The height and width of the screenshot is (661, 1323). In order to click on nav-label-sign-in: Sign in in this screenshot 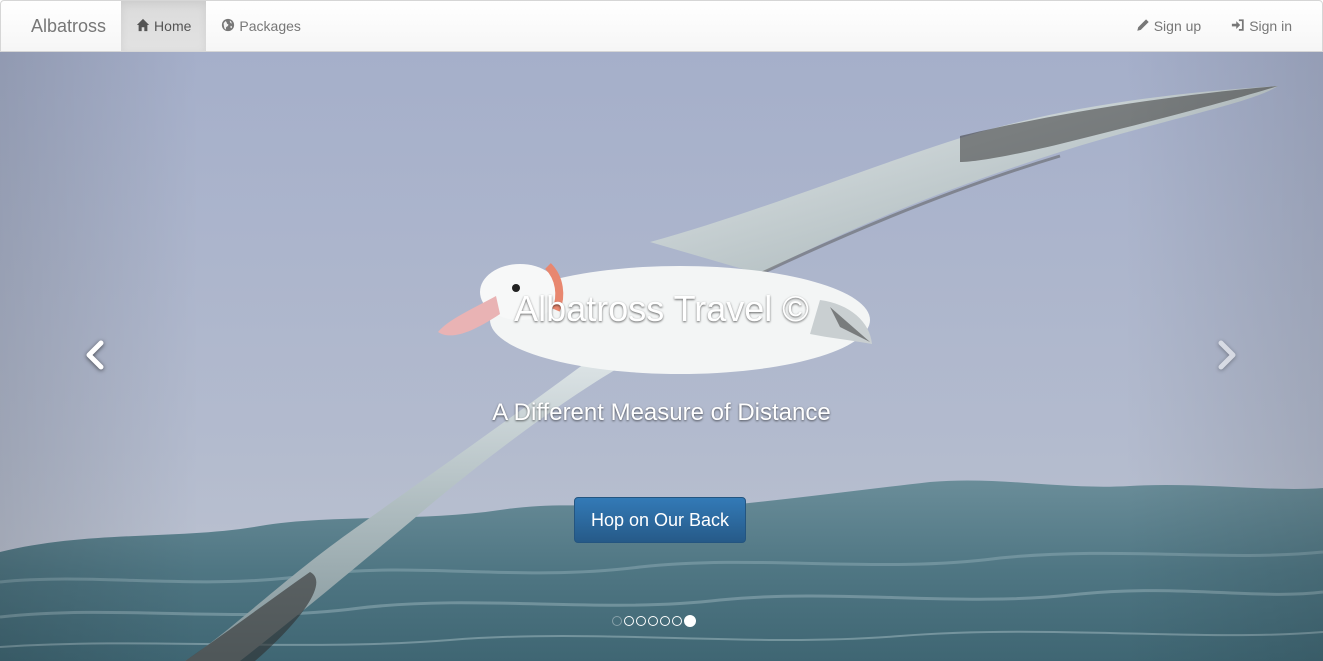, I will do `click(1270, 26)`.